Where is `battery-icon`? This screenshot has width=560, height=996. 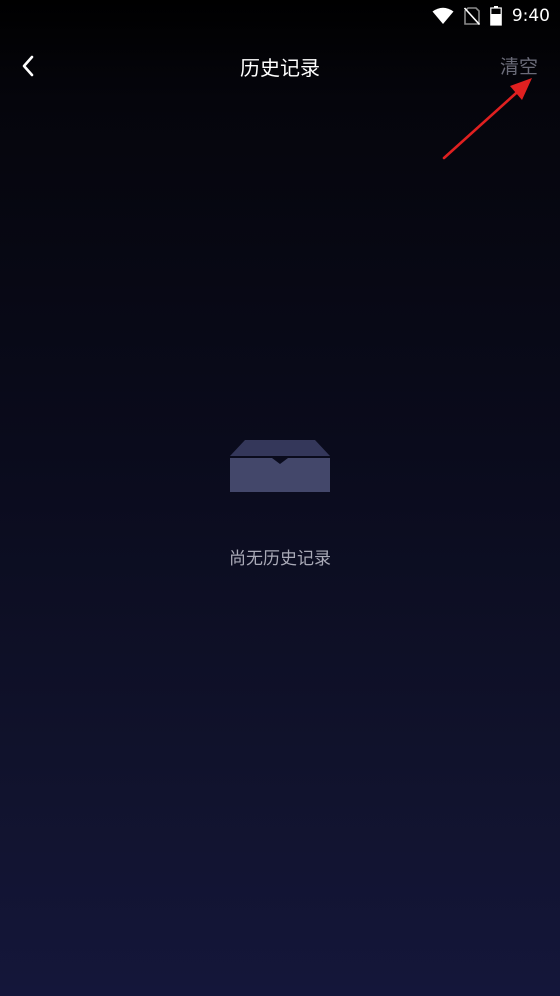 battery-icon is located at coordinates (496, 16).